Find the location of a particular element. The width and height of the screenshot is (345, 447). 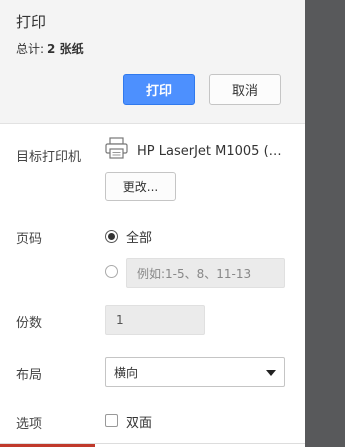

dialog-title: 打印 is located at coordinates (31, 22).